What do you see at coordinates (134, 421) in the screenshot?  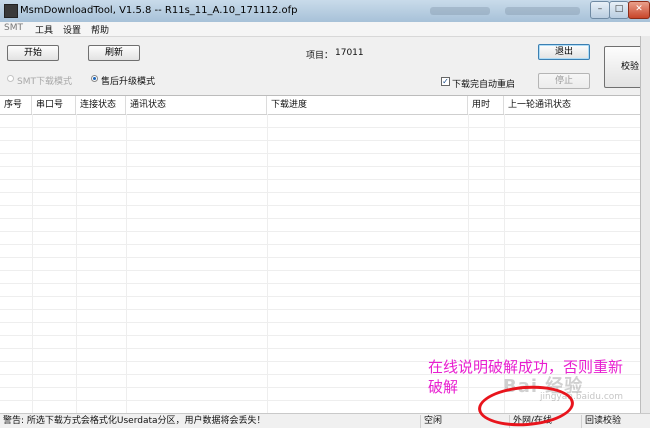 I see `status-warning: 警告: 所选下载方式会格式化Userdata分区，用户数据将会丢失！` at bounding box center [134, 421].